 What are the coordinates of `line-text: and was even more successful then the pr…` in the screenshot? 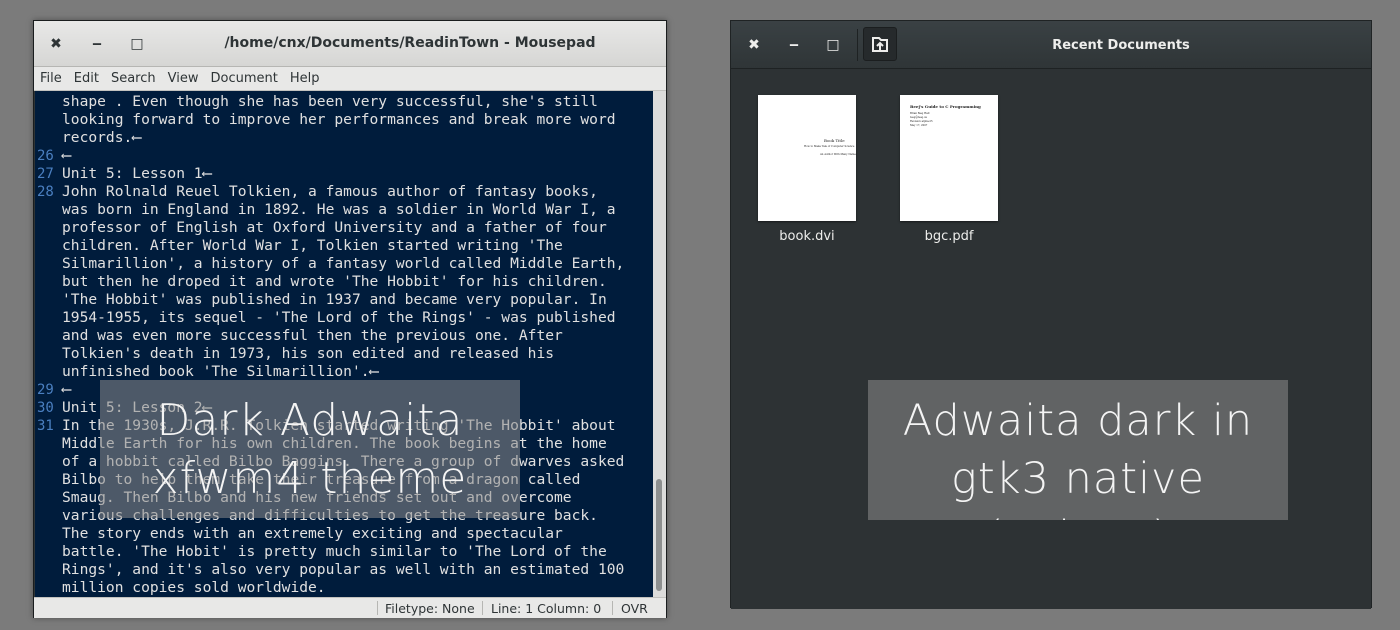 It's located at (312, 336).